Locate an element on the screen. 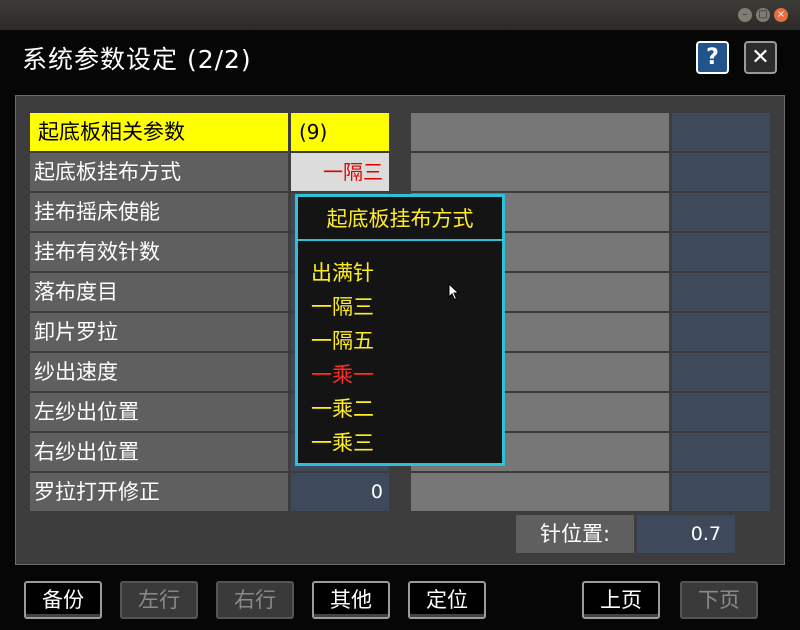  right-row-button: 右行 is located at coordinates (255, 600).